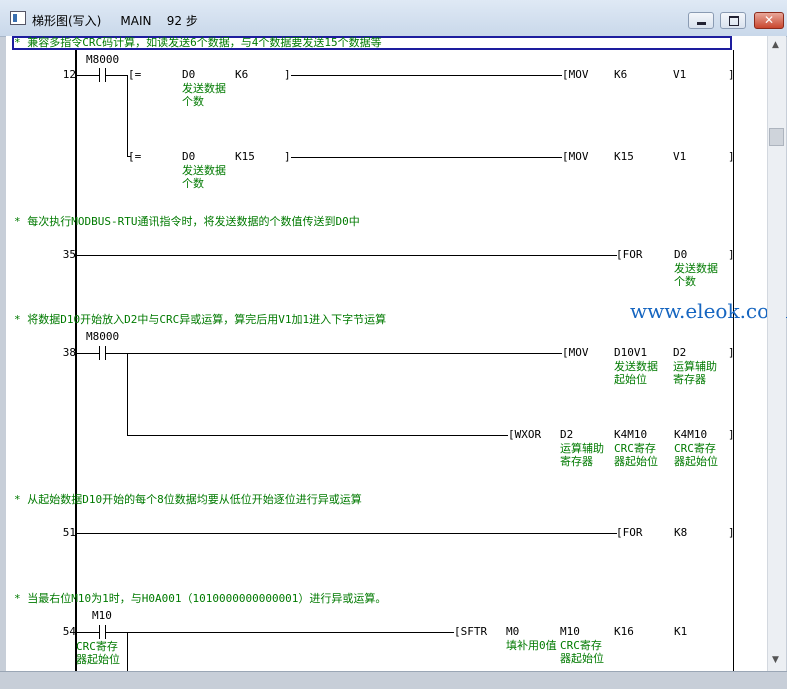 This screenshot has width=787, height=689. I want to click on operand: D10V1, so click(631, 352).